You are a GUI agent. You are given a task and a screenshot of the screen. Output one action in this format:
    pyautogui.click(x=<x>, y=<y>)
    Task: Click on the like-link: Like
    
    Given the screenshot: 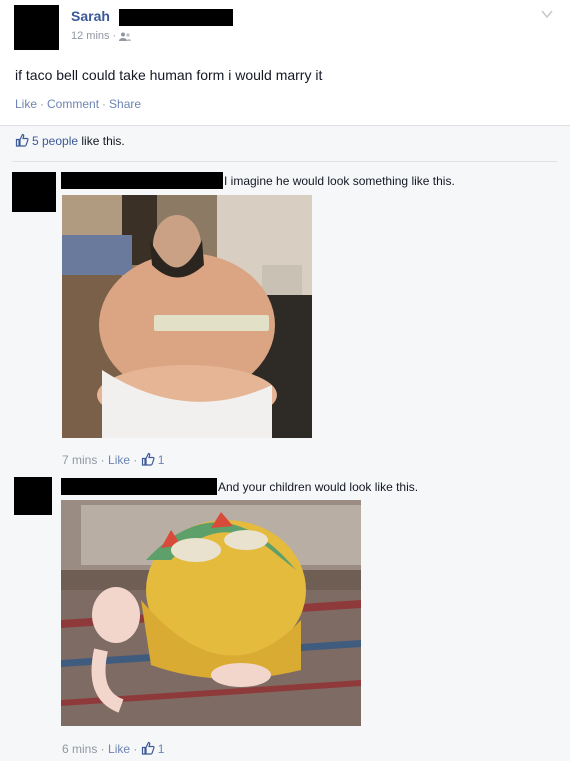 What is the action you would take?
    pyautogui.click(x=26, y=104)
    